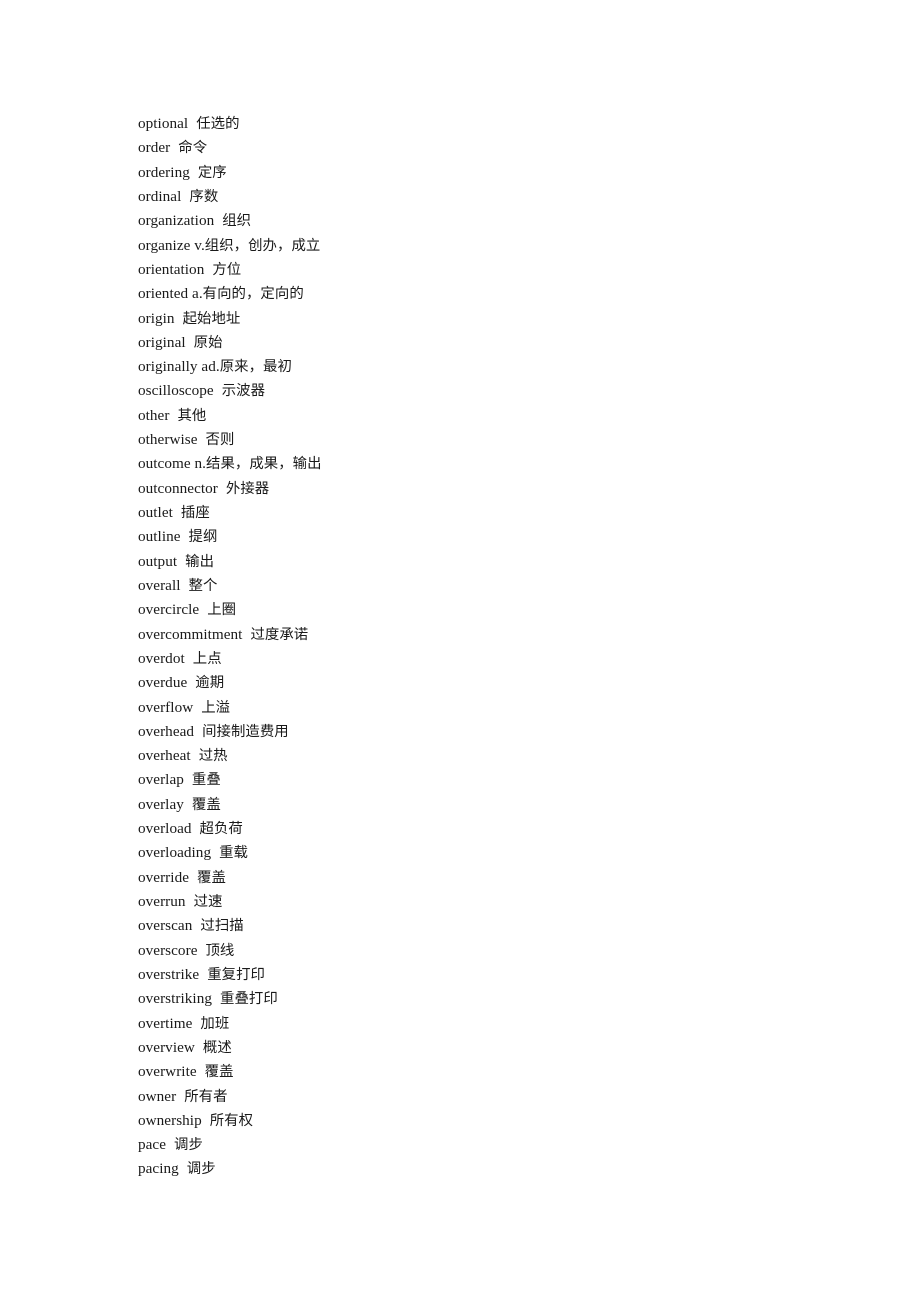  Describe the element at coordinates (488, 173) in the screenshot. I see `glossary-entry: ordering 定序` at that location.